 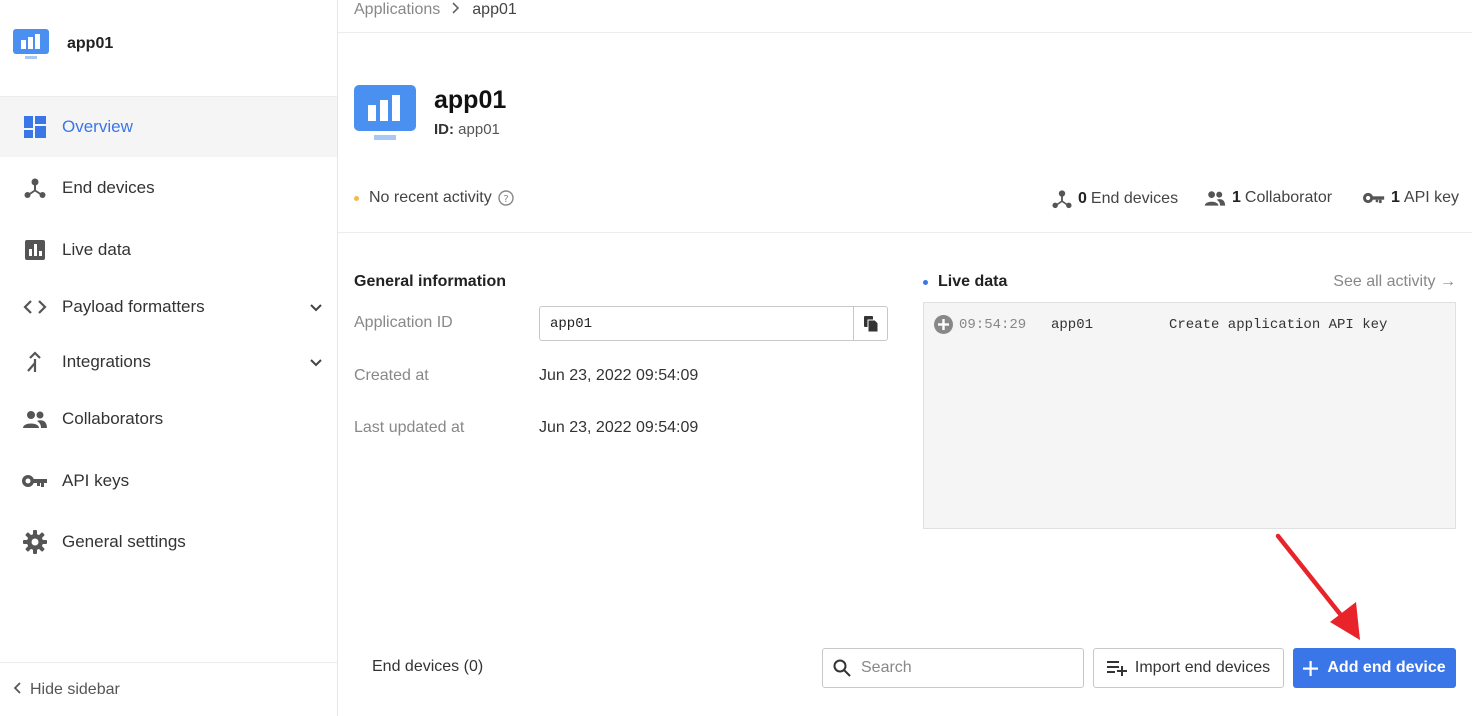 I want to click on import-end-devices-label: Import end devices, so click(x=1202, y=667).